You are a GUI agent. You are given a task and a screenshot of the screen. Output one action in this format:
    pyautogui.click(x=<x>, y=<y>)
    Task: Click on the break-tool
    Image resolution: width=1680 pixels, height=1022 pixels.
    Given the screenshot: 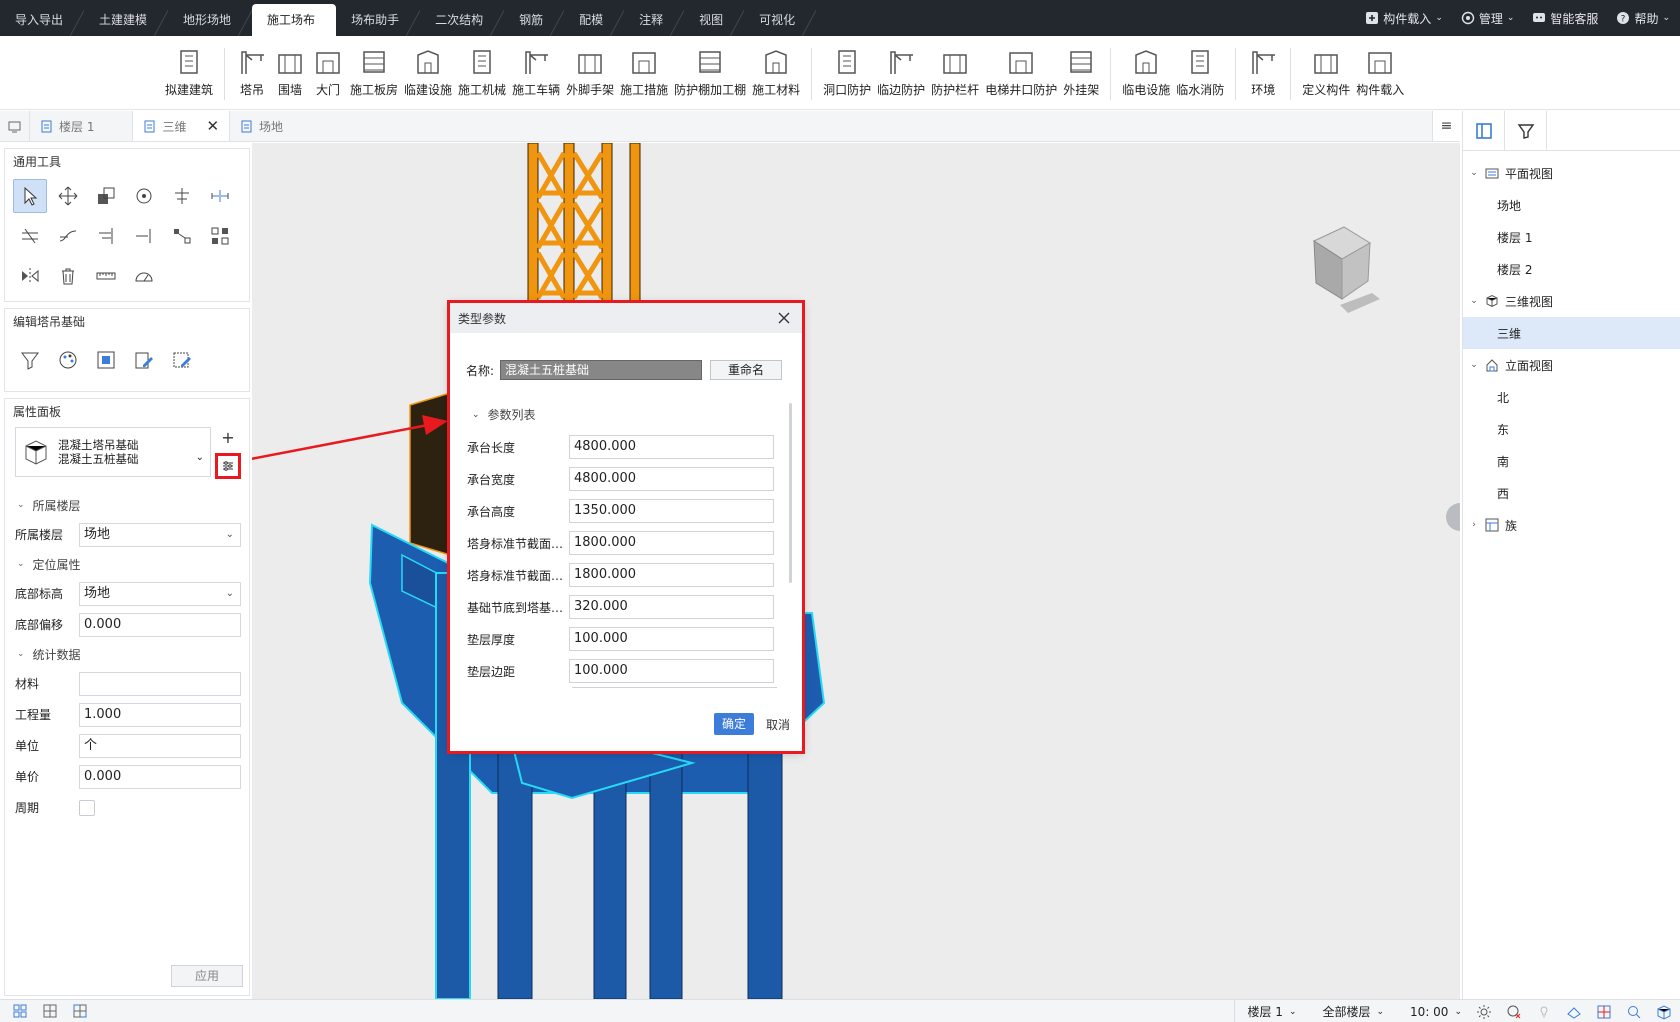 What is the action you would take?
    pyautogui.click(x=106, y=236)
    